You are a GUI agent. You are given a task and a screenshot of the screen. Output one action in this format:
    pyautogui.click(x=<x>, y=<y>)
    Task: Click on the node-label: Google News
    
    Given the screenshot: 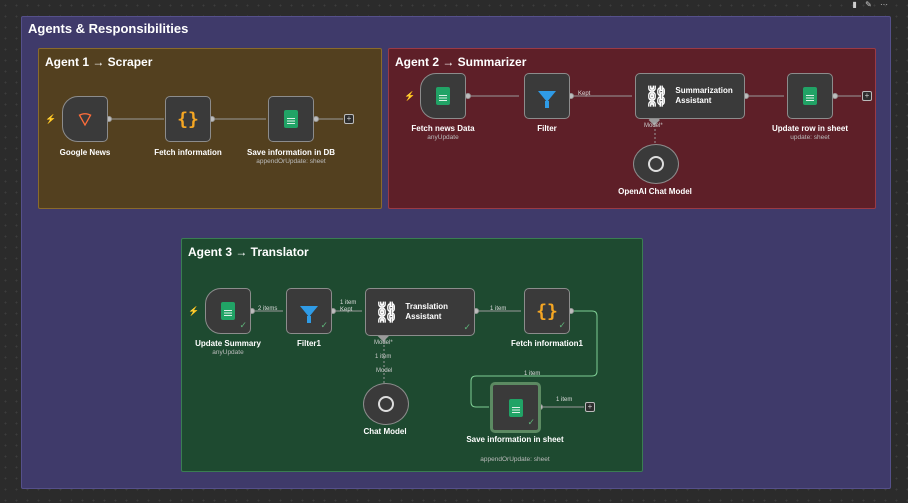 What is the action you would take?
    pyautogui.click(x=85, y=152)
    